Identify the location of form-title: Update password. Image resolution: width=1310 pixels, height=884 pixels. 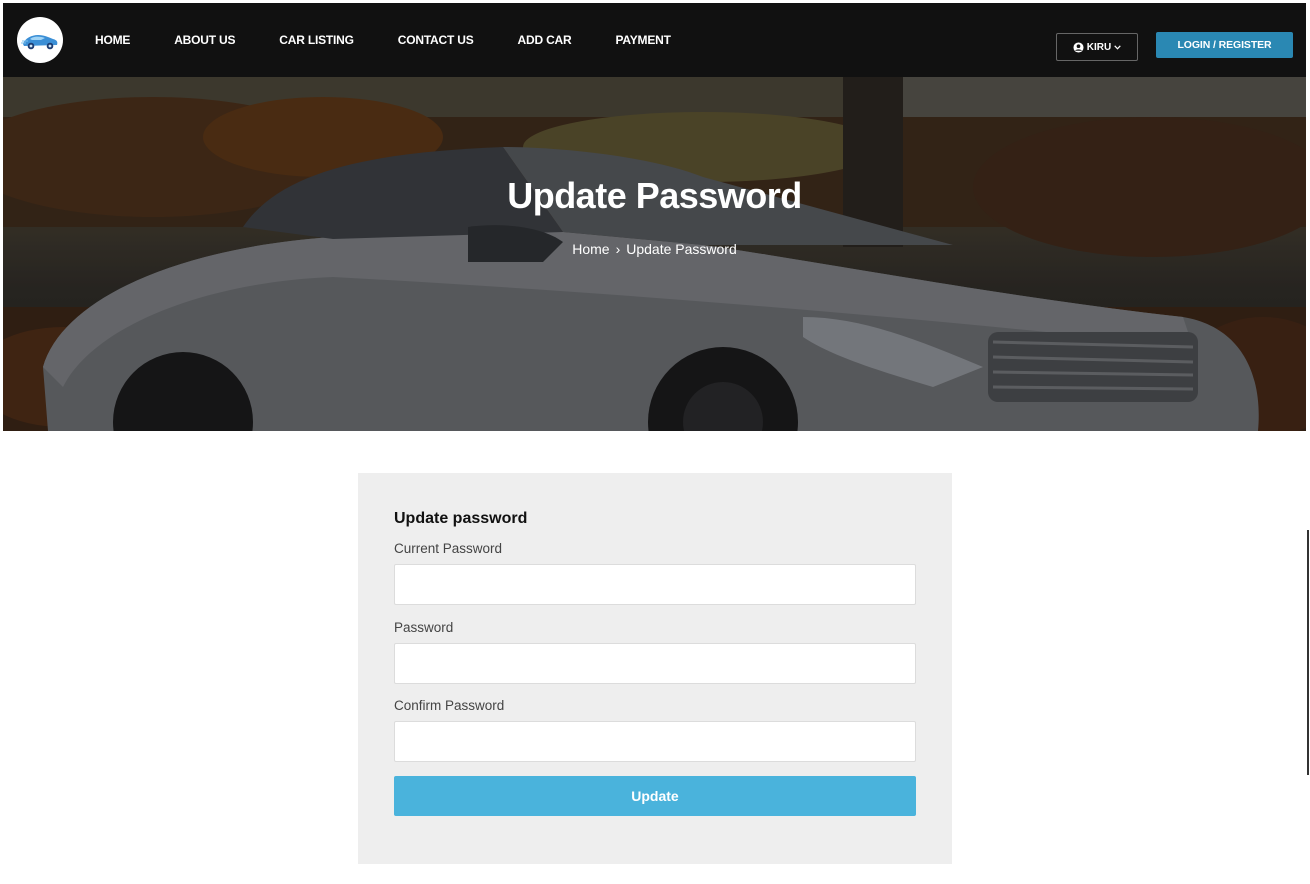
(461, 518).